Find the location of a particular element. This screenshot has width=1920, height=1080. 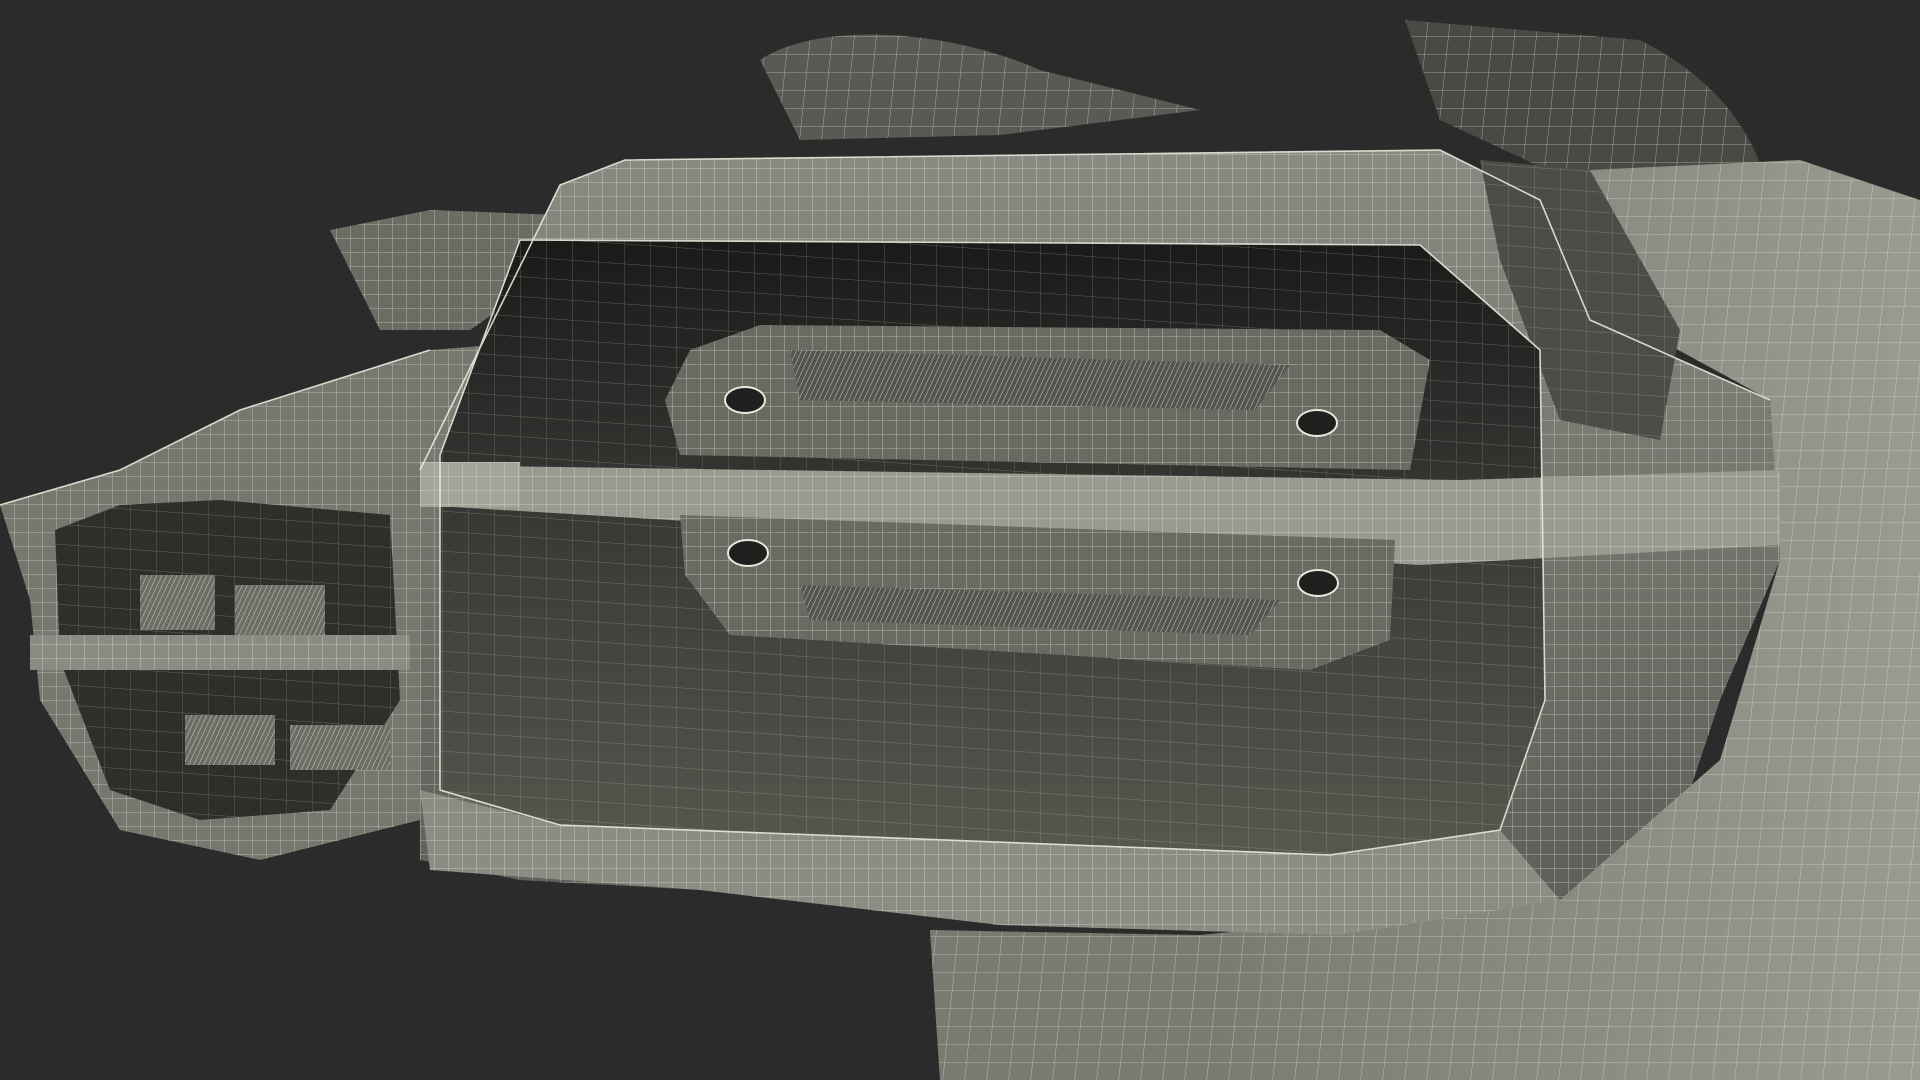

upper-lamp-unit is located at coordinates (1047, 397).